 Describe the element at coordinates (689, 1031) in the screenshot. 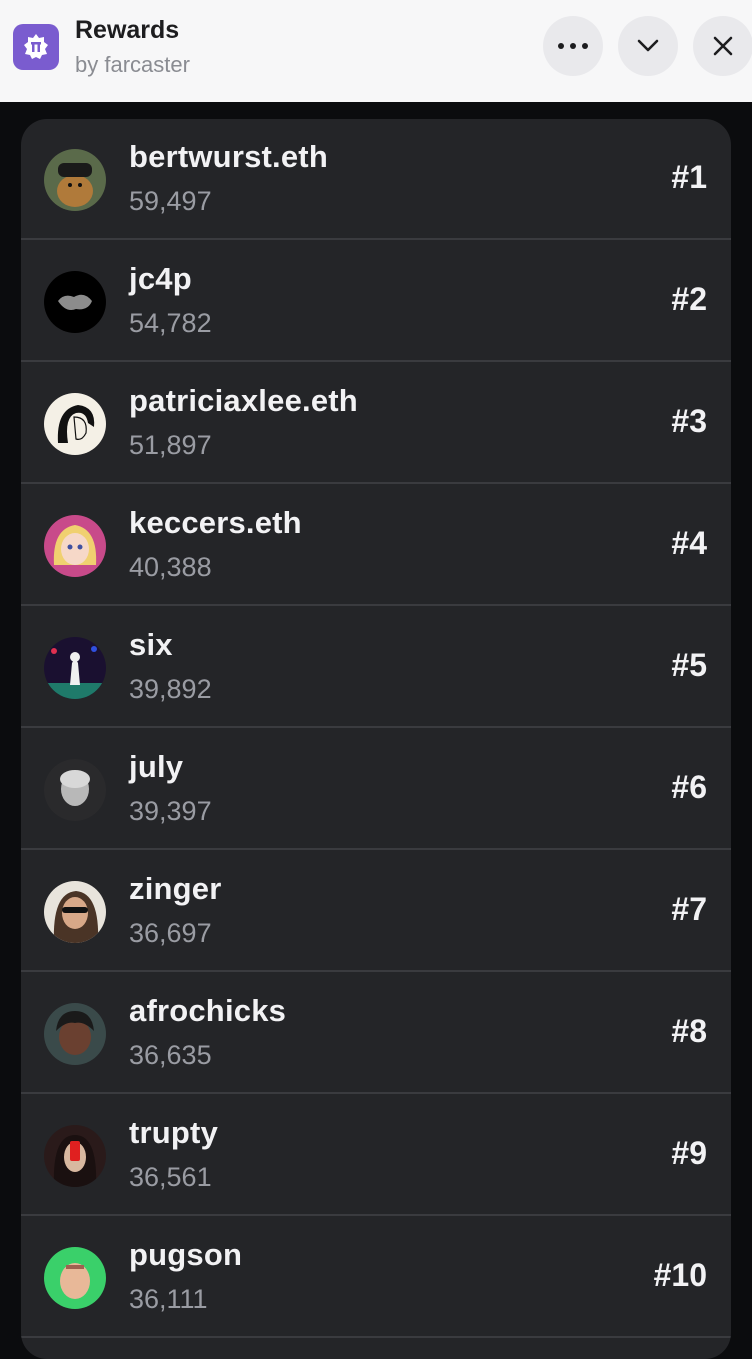

I see `rank: #8` at that location.